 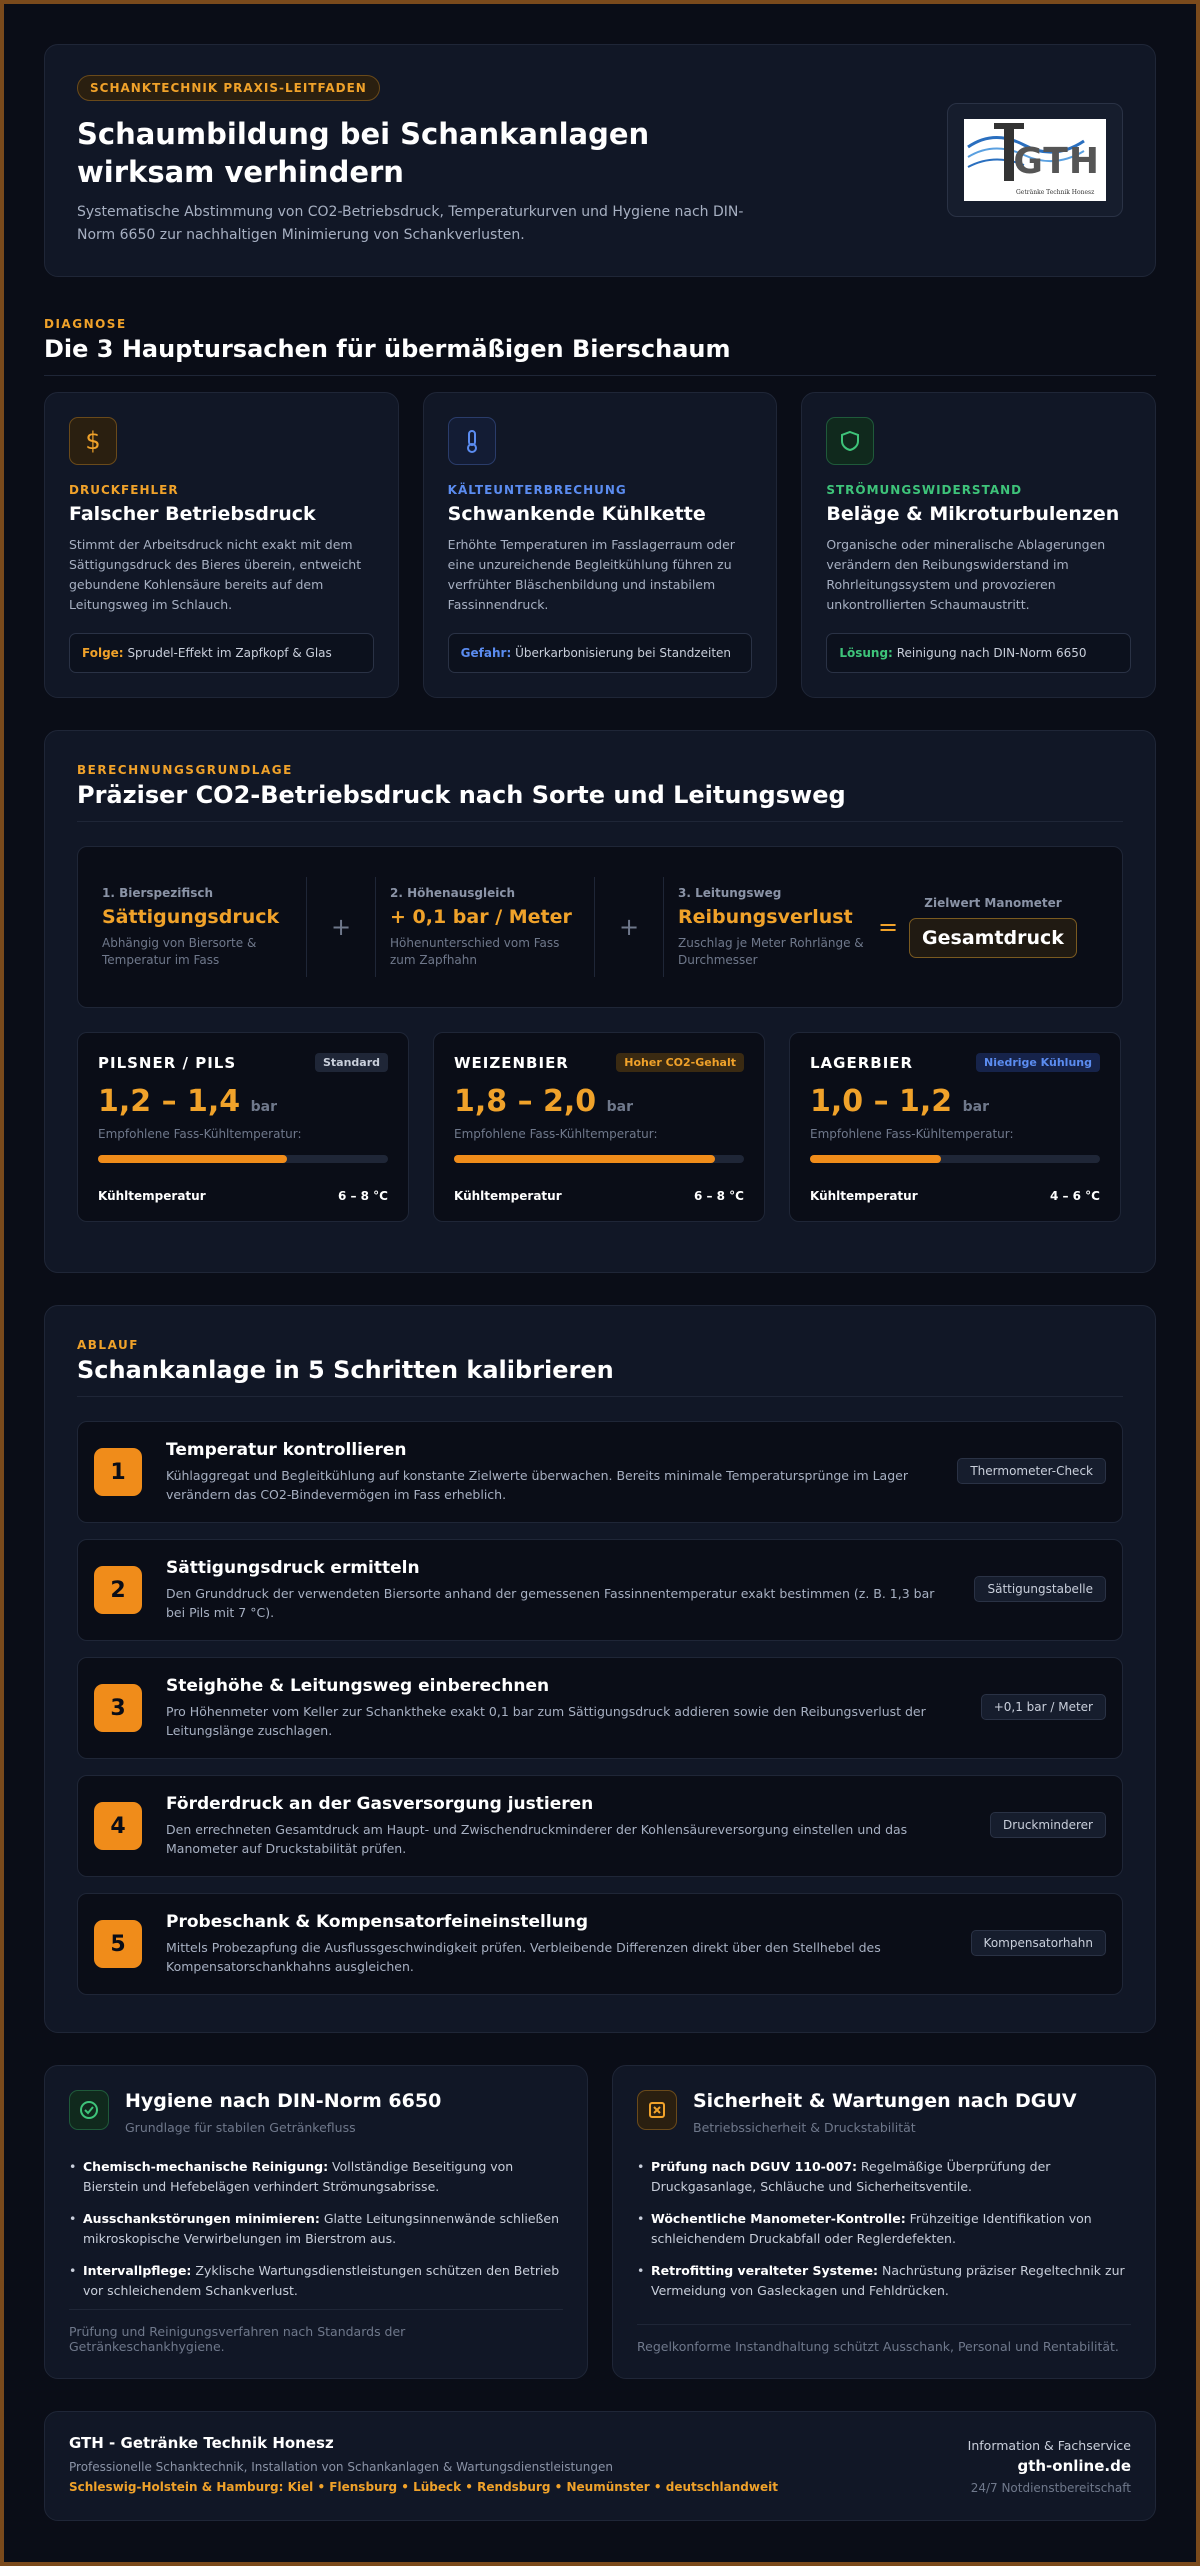 What do you see at coordinates (1050, 2488) in the screenshot?
I see `emergency-service: 24/7 Notdienstbereitschaft` at bounding box center [1050, 2488].